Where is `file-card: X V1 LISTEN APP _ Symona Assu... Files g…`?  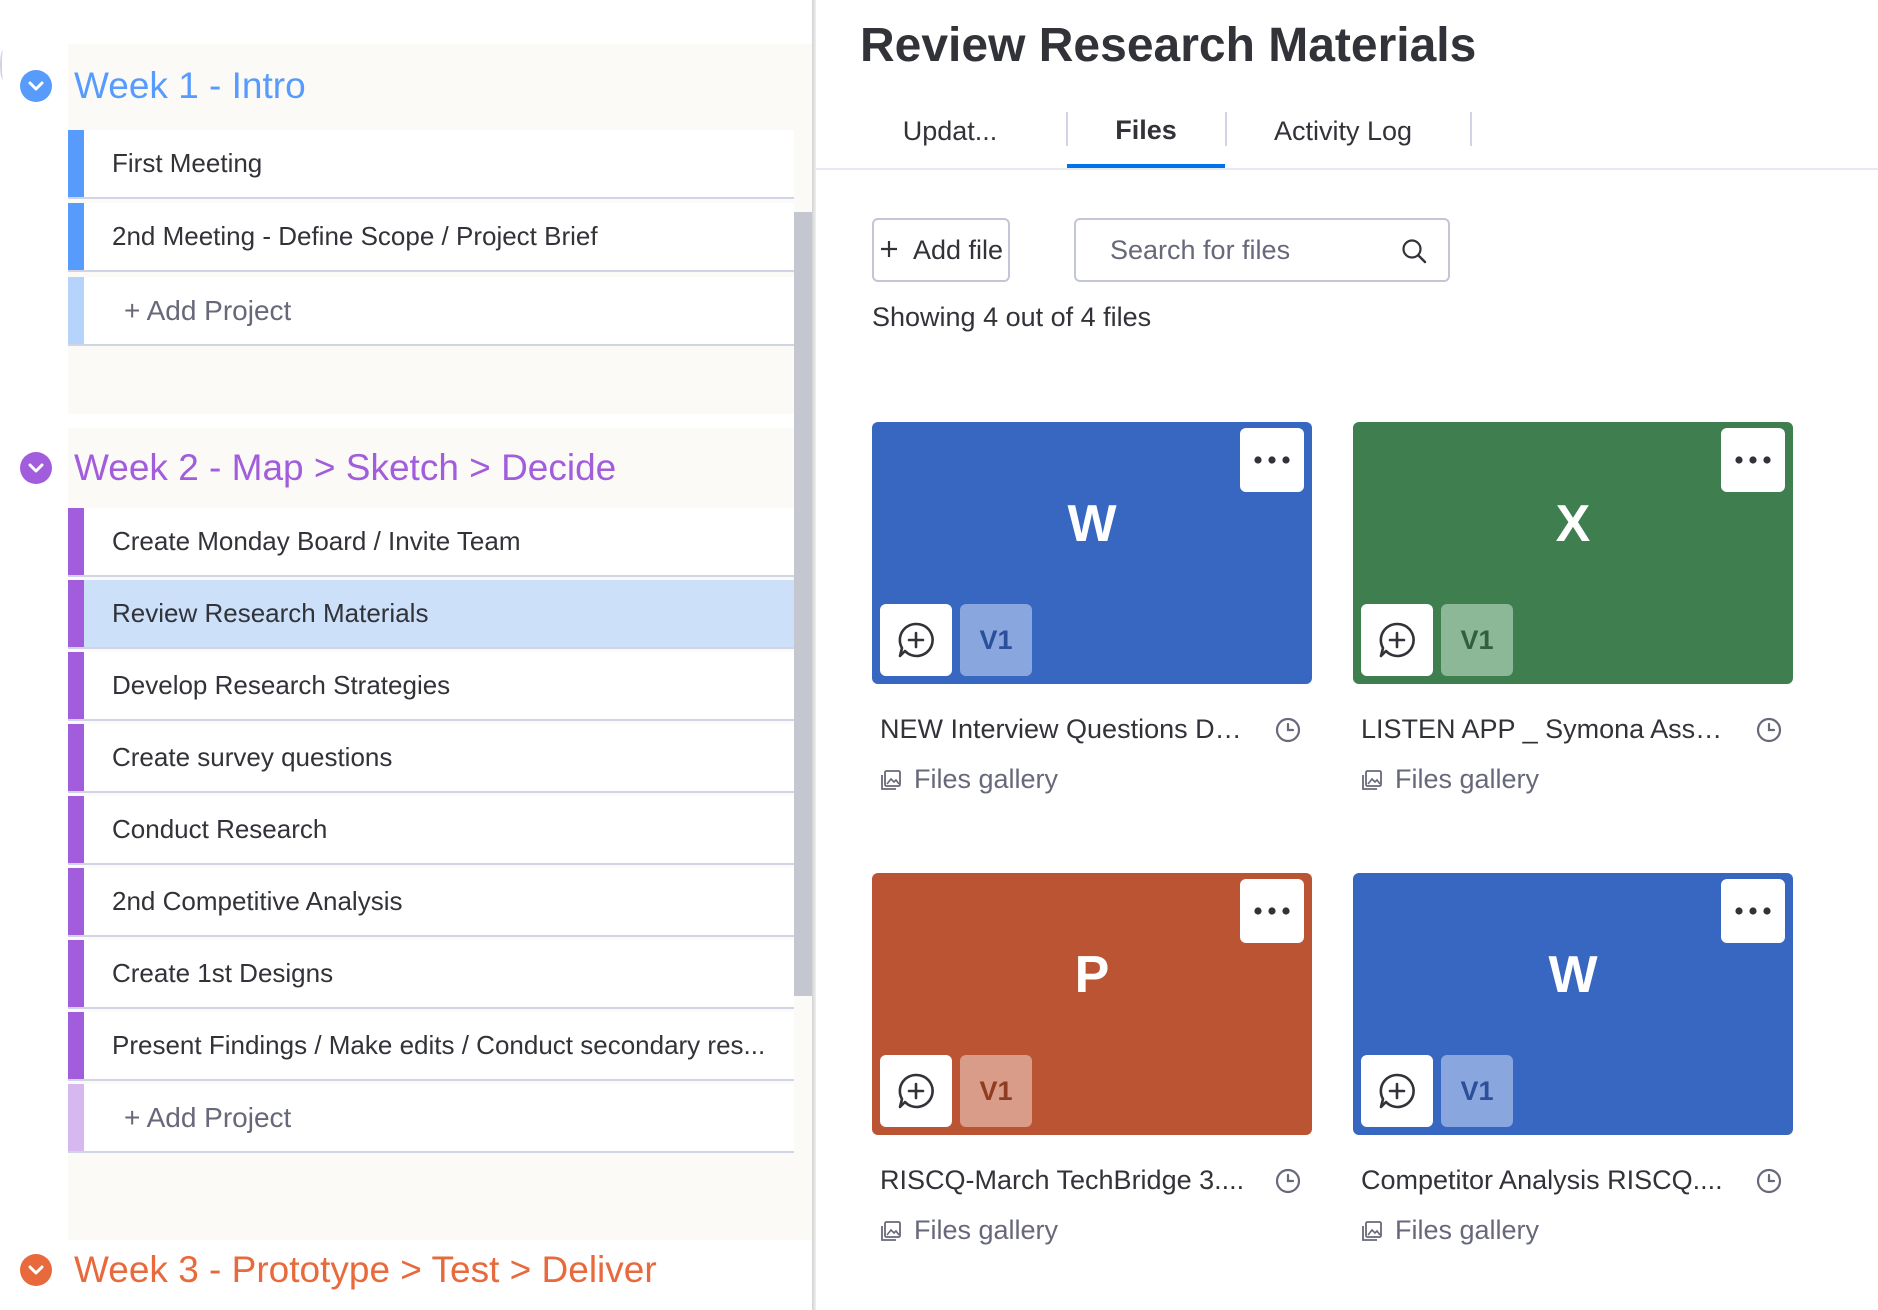
file-card: X V1 LISTEN APP _ Symona Assu... Files g… is located at coordinates (1573, 608).